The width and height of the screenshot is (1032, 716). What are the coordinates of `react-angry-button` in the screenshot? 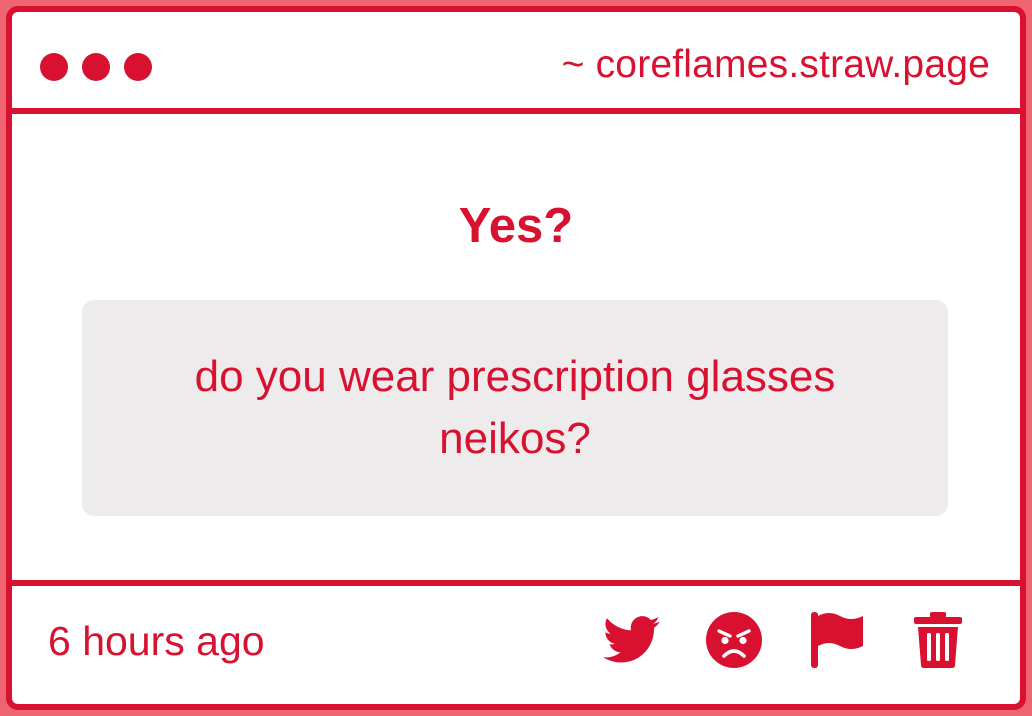 It's located at (734, 640).